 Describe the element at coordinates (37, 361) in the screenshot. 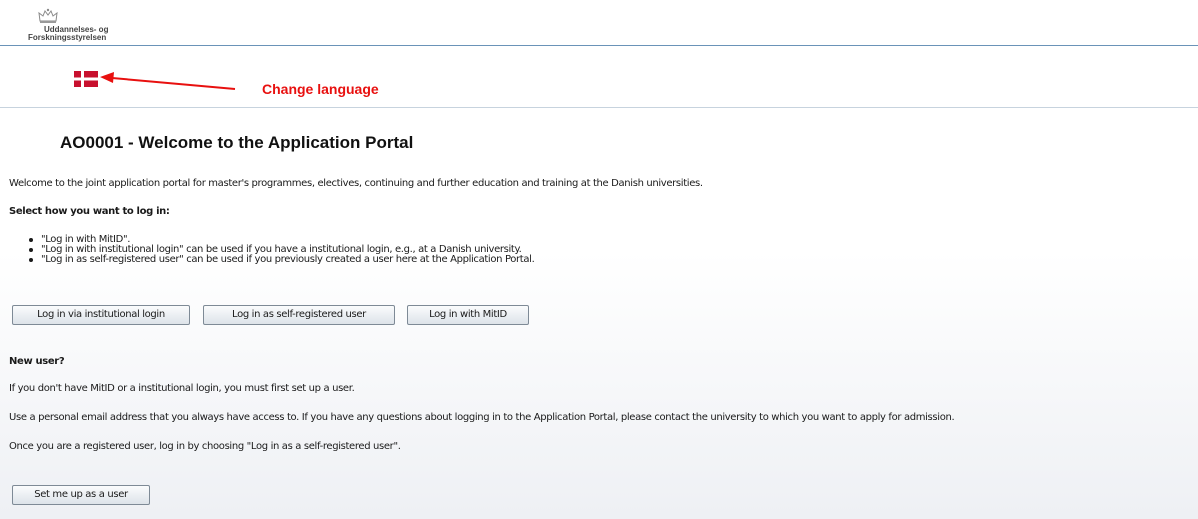

I see `new-user-heading: New user?` at that location.